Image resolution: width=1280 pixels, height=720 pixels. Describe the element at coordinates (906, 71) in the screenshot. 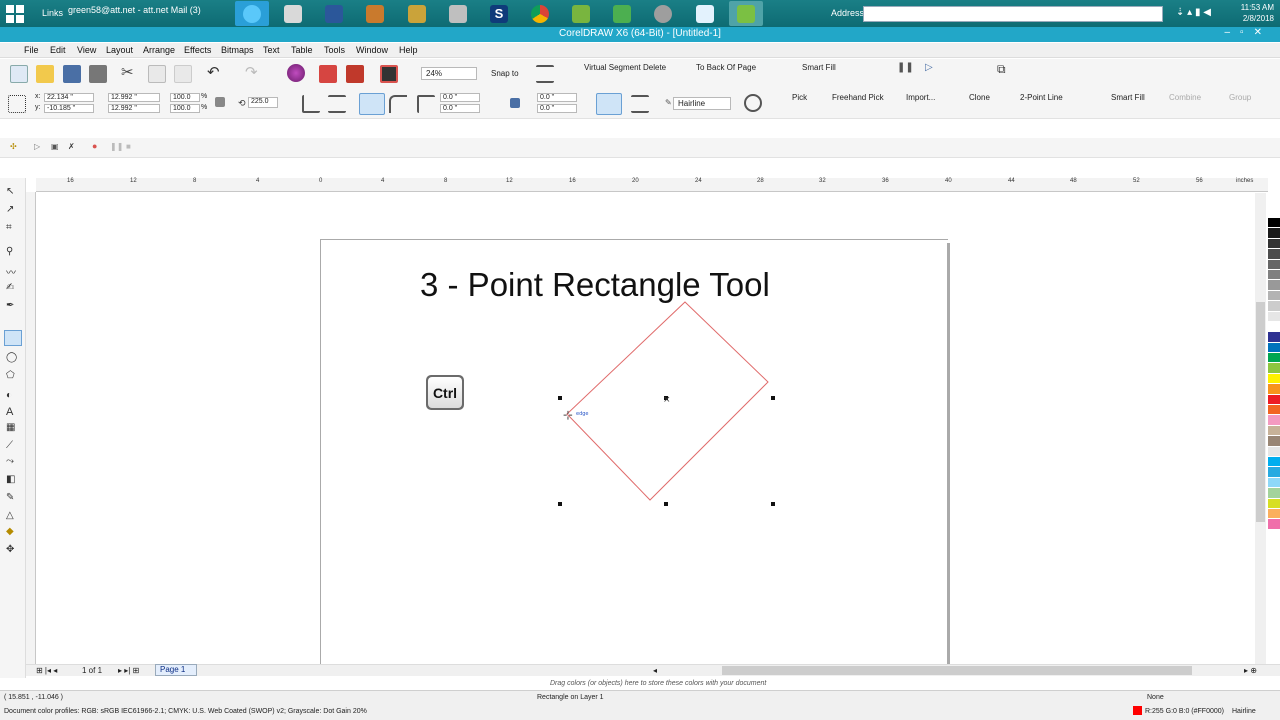

I see `pause-icon: ❚❚` at that location.